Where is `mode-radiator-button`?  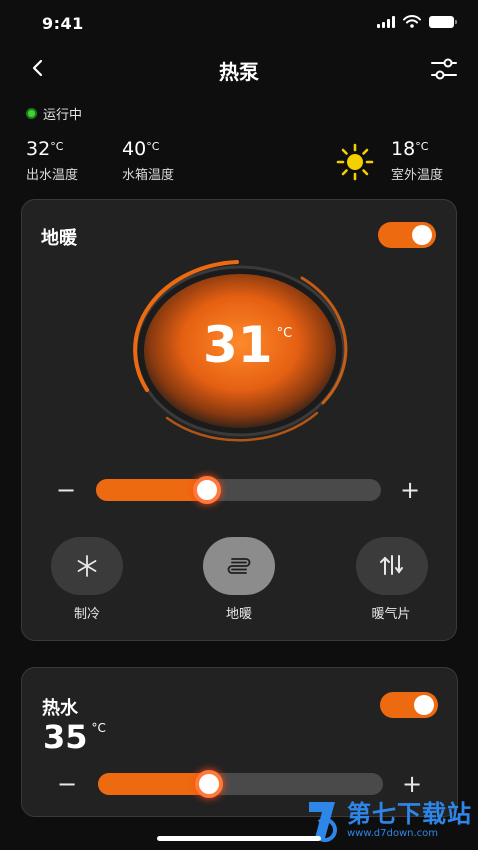
mode-radiator-button is located at coordinates (392, 566).